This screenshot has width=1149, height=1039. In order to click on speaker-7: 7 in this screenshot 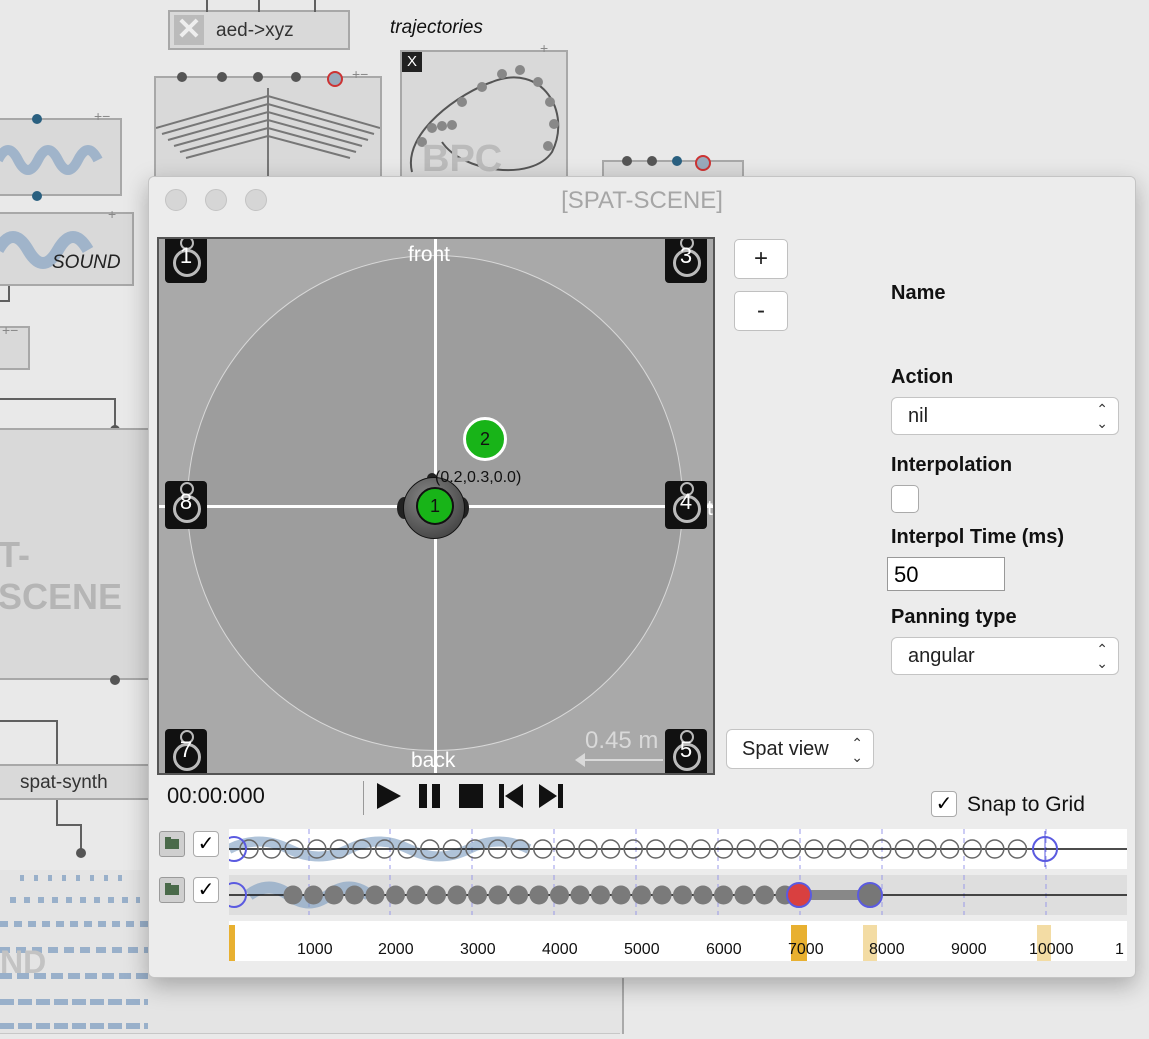, I will do `click(186, 751)`.